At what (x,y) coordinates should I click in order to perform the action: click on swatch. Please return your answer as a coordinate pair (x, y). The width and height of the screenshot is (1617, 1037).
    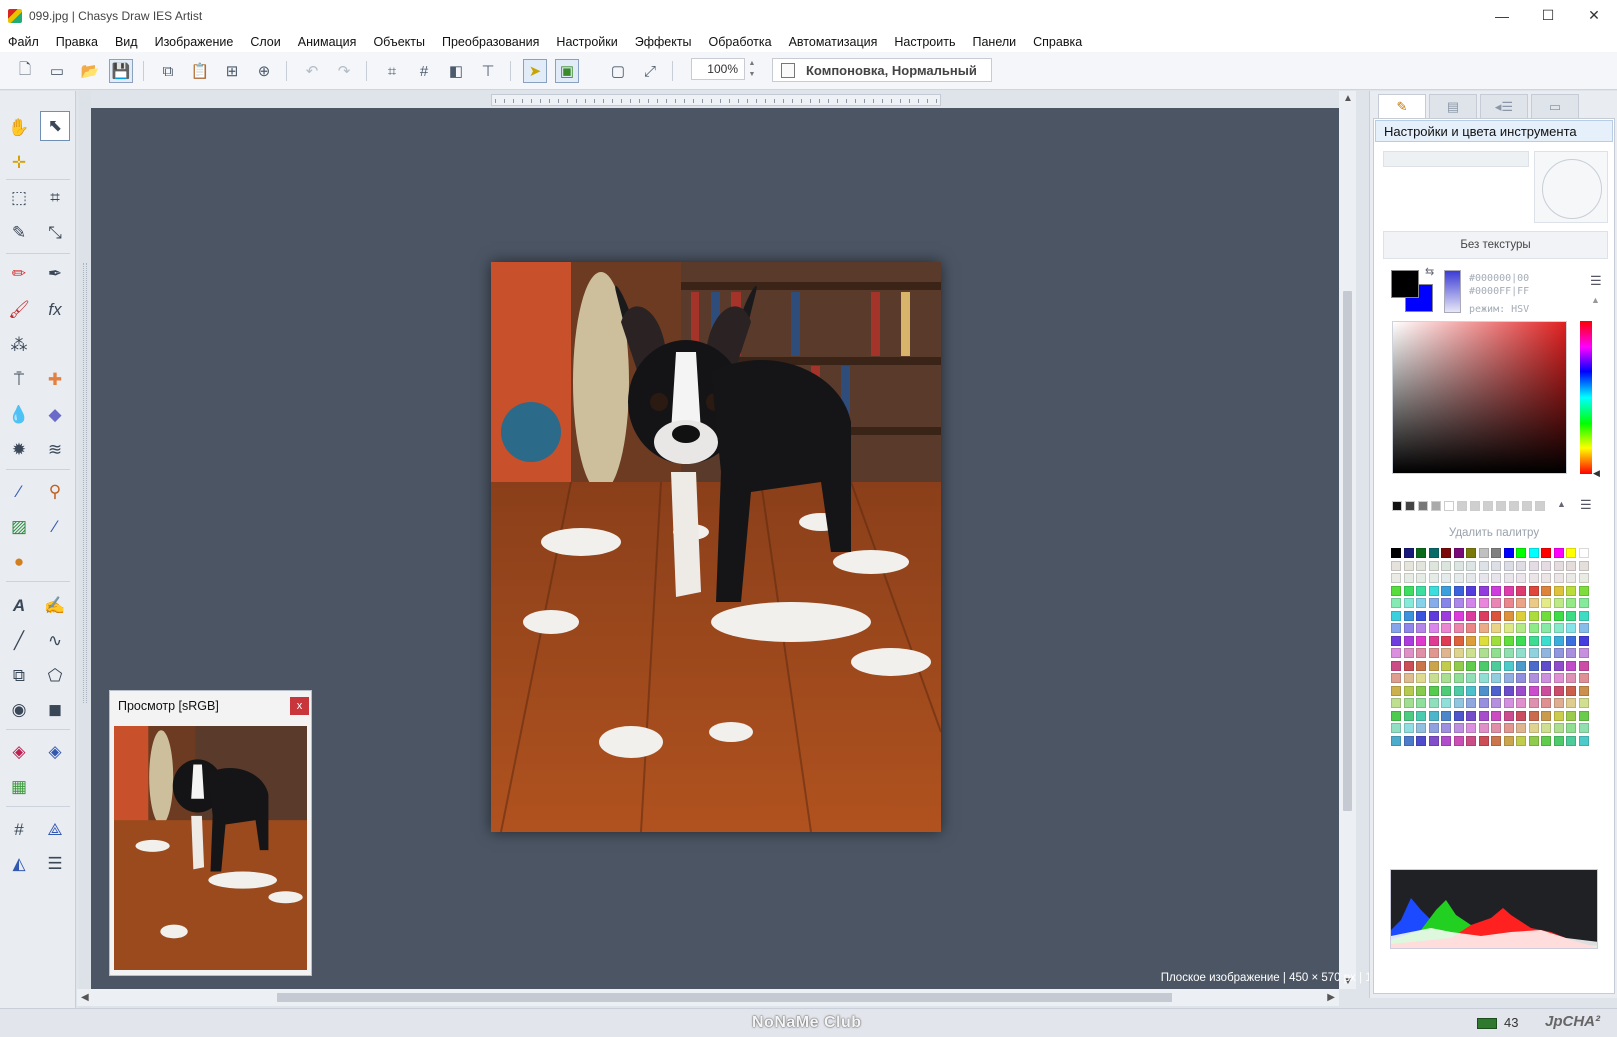
    Looking at the image, I should click on (1475, 506).